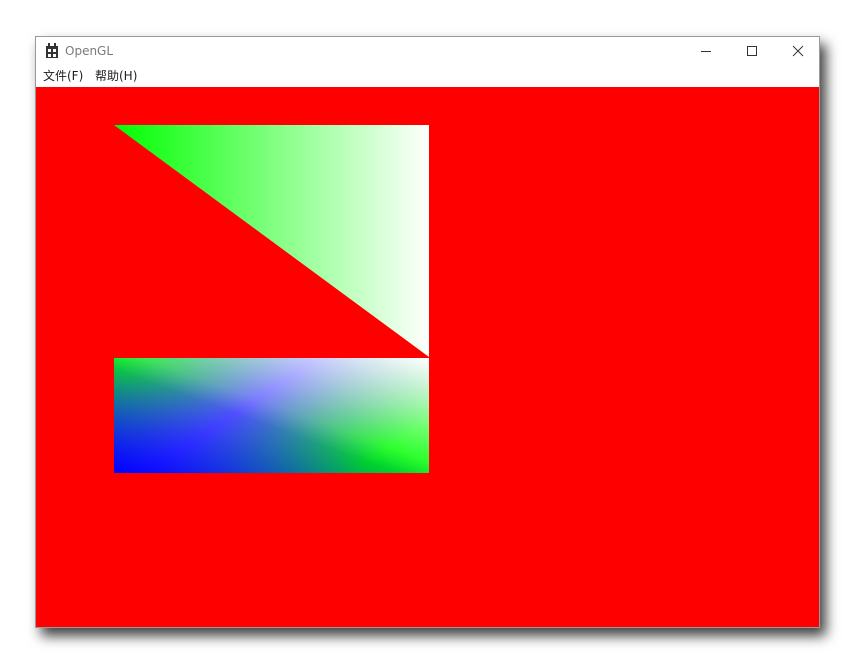 This screenshot has width=856, height=663. I want to click on maximize-icon, so click(752, 51).